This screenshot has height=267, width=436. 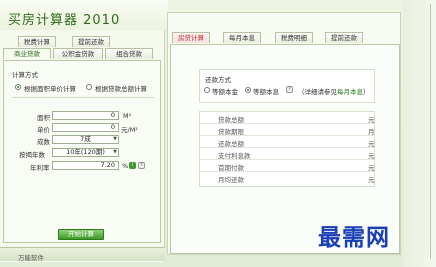 What do you see at coordinates (354, 237) in the screenshot?
I see `watermark: 最需网` at bounding box center [354, 237].